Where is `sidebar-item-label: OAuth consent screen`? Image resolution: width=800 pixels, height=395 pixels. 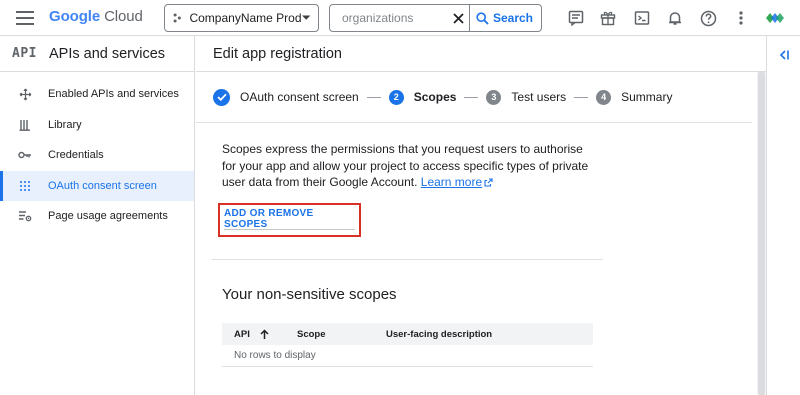 sidebar-item-label: OAuth consent screen is located at coordinates (102, 185).